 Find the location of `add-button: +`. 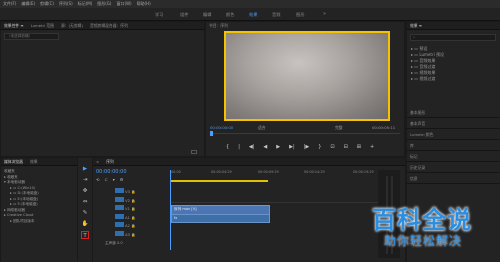

add-button: + is located at coordinates (372, 147).